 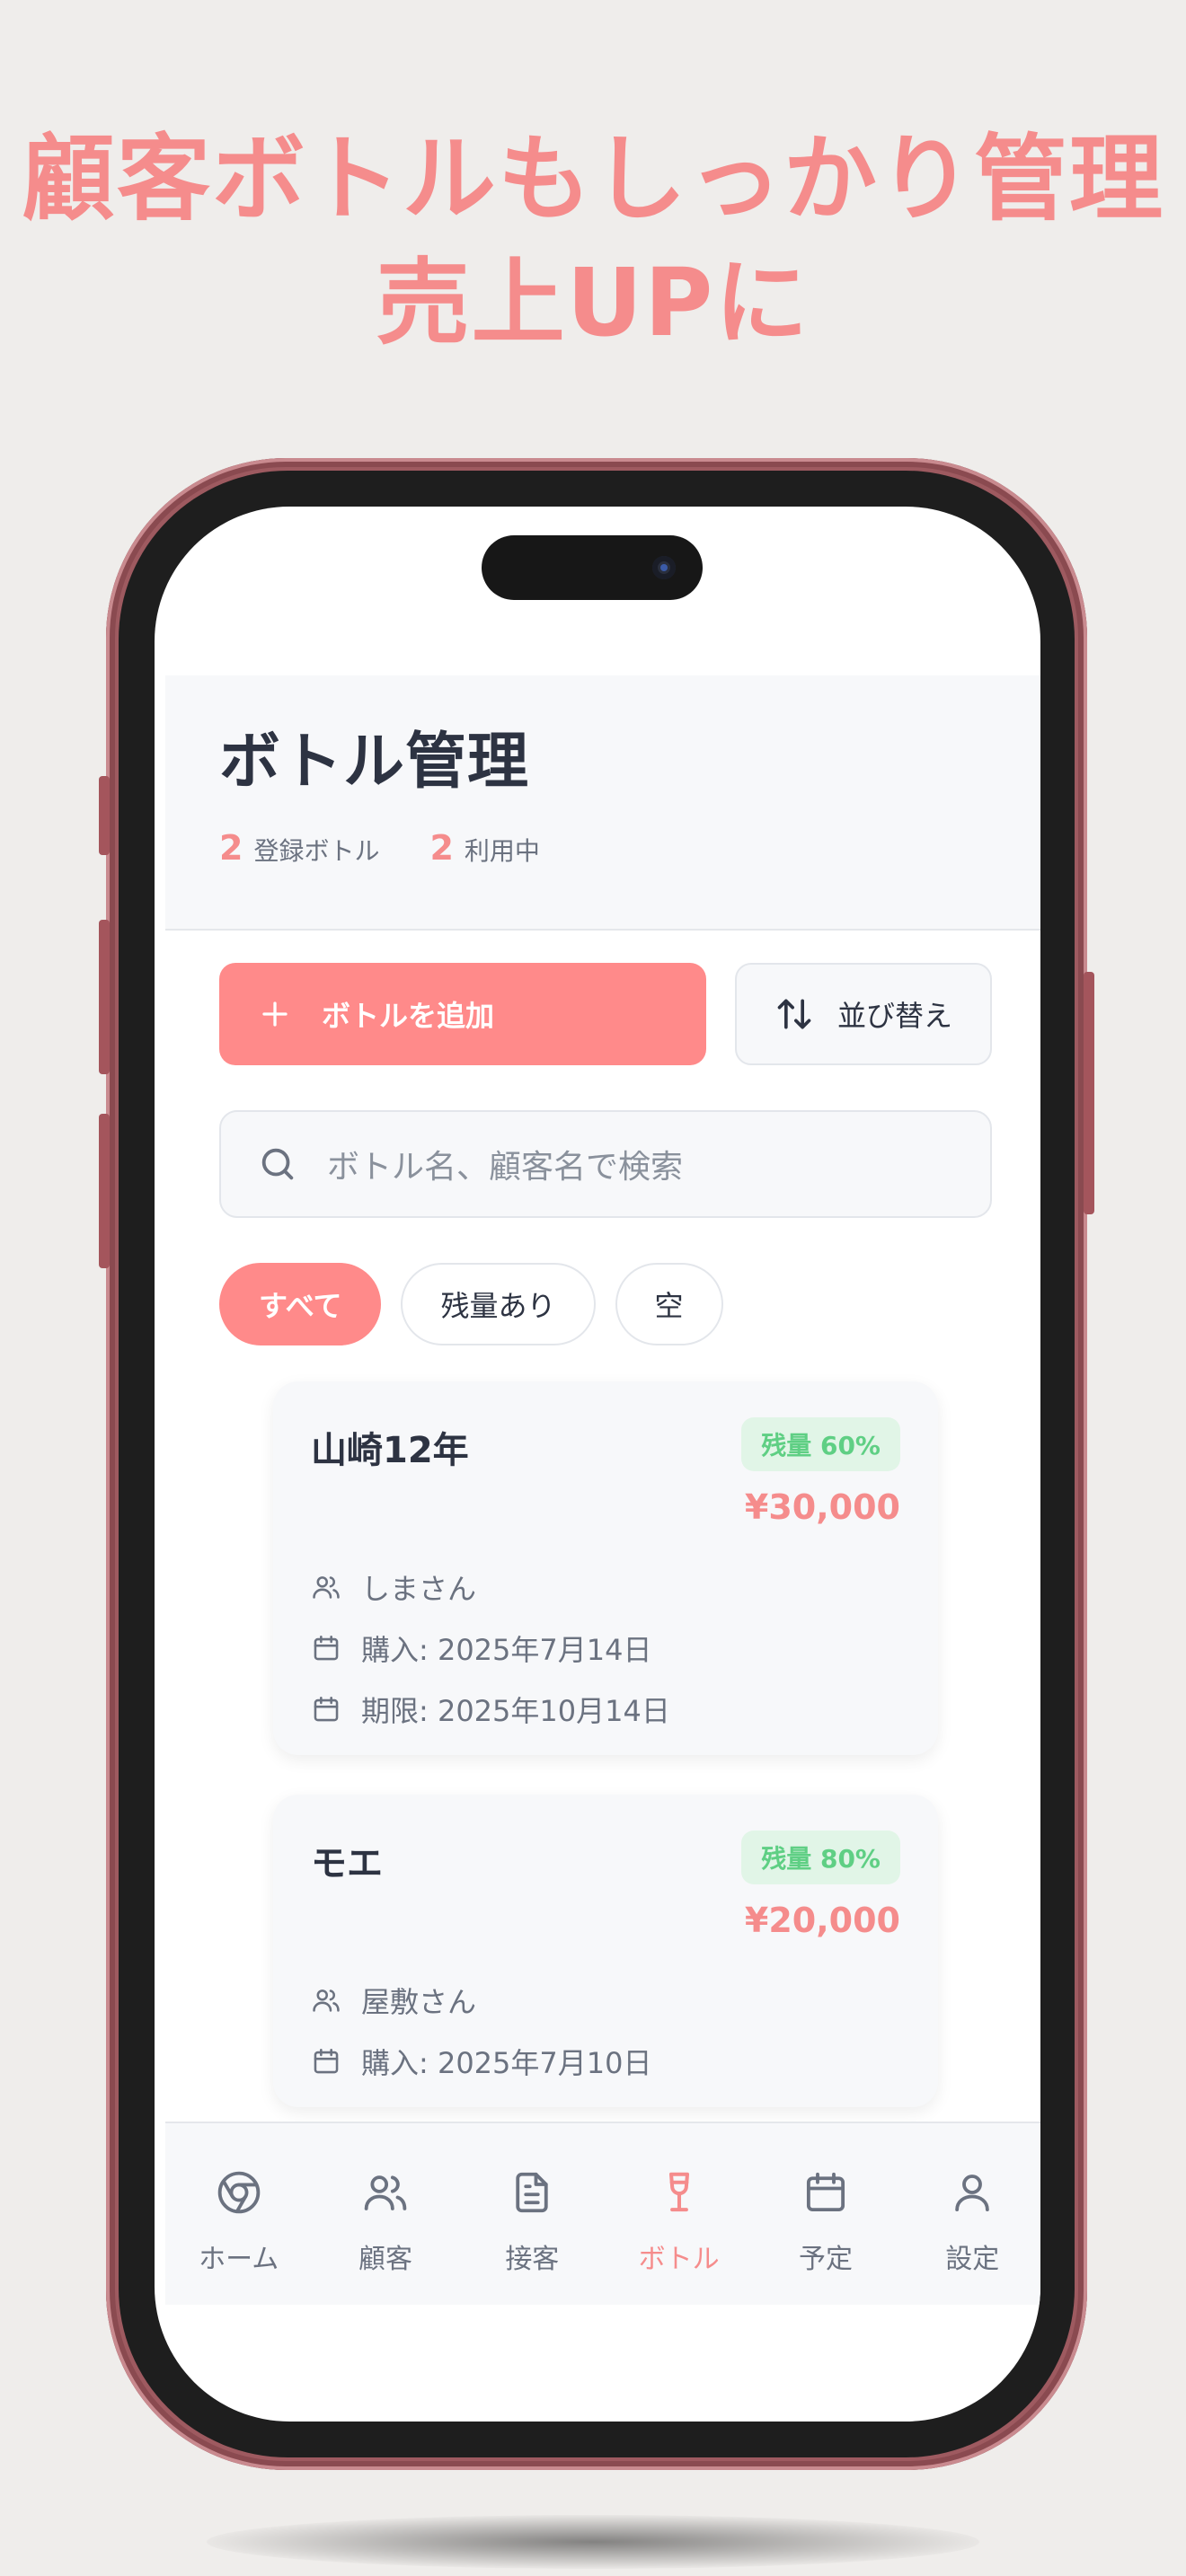 What do you see at coordinates (825, 2259) in the screenshot?
I see `tab-schedule-label: 予定` at bounding box center [825, 2259].